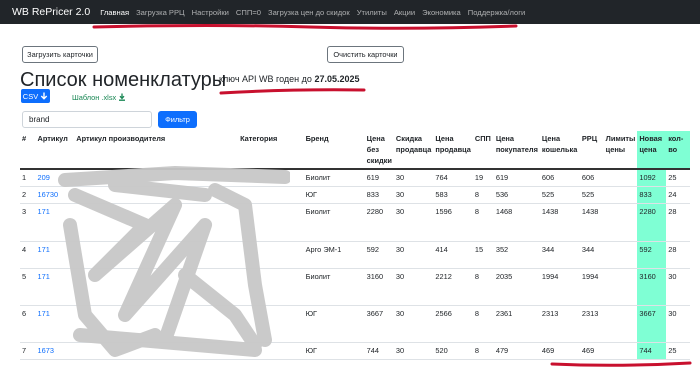 The width and height of the screenshot is (700, 373). Describe the element at coordinates (559, 150) in the screenshot. I see `col-header-wallet-price: Цена кошелька` at that location.